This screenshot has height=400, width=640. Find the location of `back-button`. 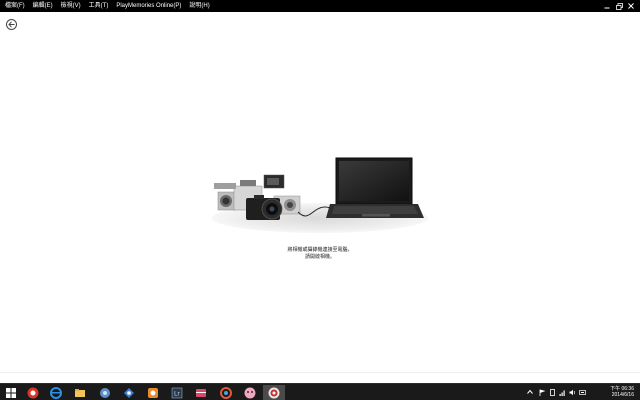

back-button is located at coordinates (11, 24).